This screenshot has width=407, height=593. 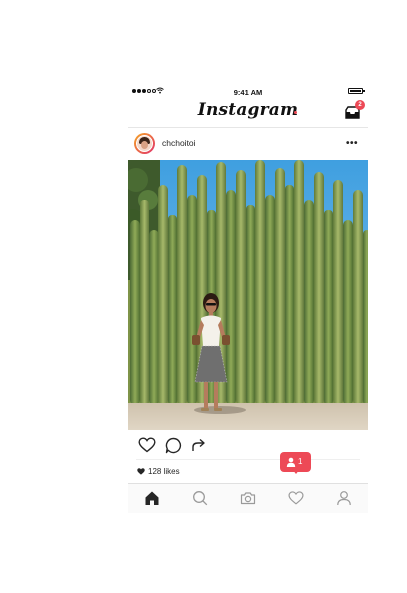 What do you see at coordinates (352, 143) in the screenshot?
I see `more-options-button: •••` at bounding box center [352, 143].